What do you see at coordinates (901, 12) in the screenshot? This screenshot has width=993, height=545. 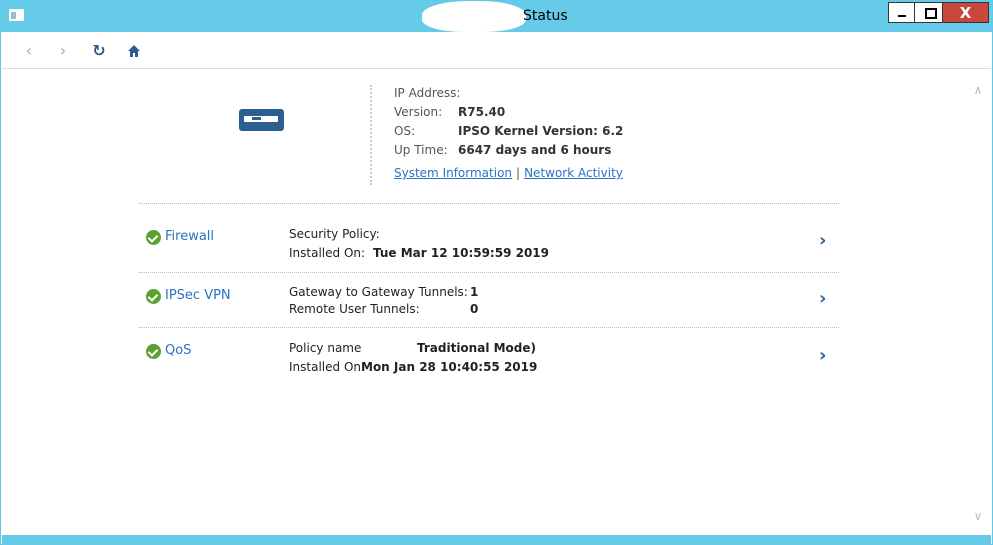 I see `minimize-button` at bounding box center [901, 12].